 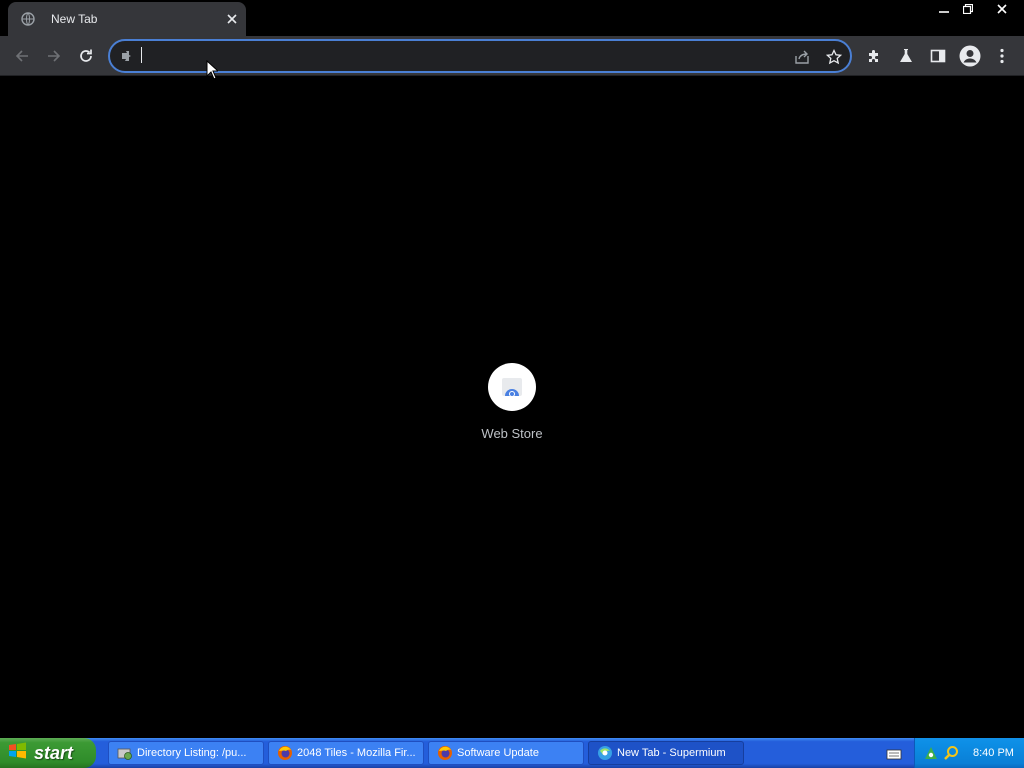 I want to click on share-icon, so click(x=802, y=57).